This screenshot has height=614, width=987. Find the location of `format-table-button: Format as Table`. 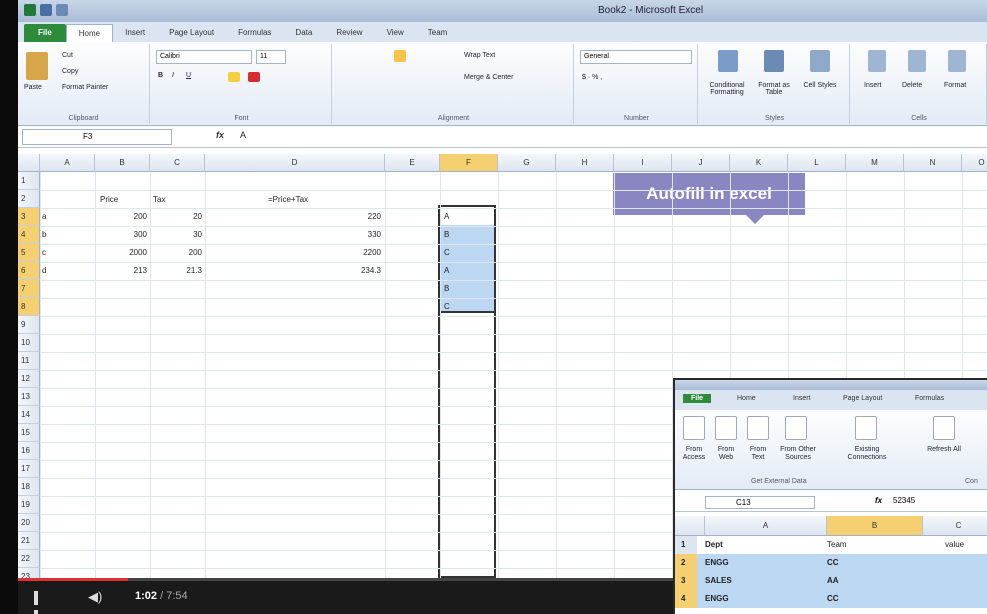

format-table-button: Format as Table is located at coordinates (774, 89).